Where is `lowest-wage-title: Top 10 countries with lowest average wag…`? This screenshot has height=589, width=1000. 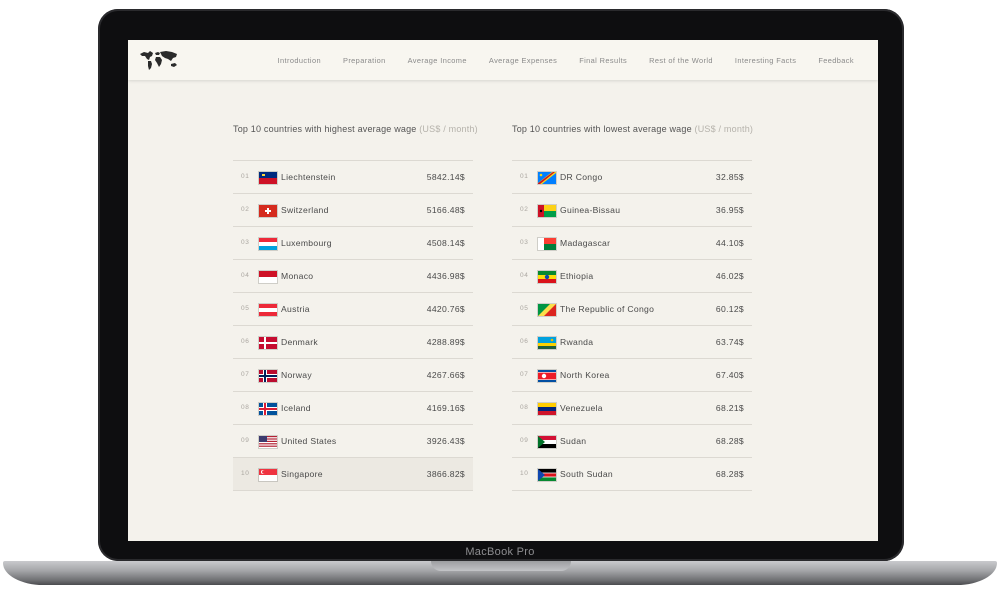
lowest-wage-title: Top 10 countries with lowest average wag… is located at coordinates (633, 129).